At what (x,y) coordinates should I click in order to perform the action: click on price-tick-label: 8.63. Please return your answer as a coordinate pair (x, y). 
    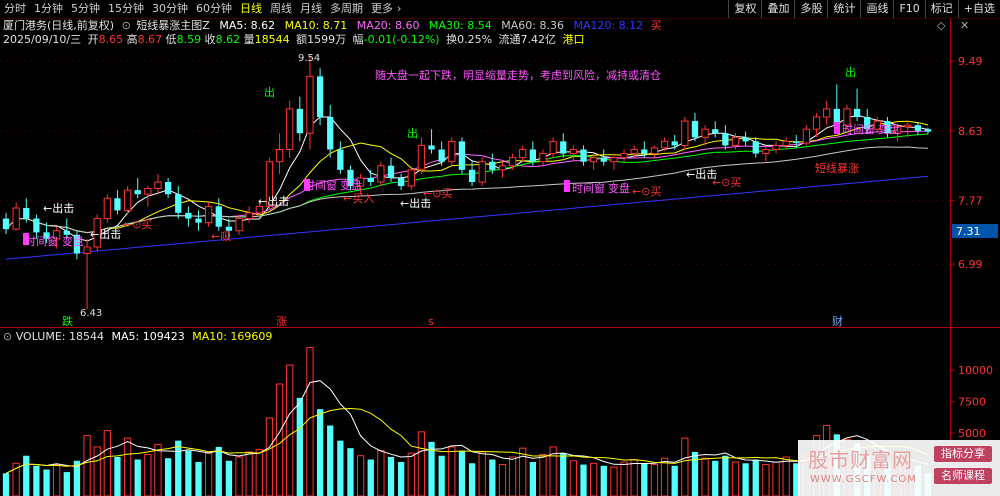
    Looking at the image, I should click on (970, 131).